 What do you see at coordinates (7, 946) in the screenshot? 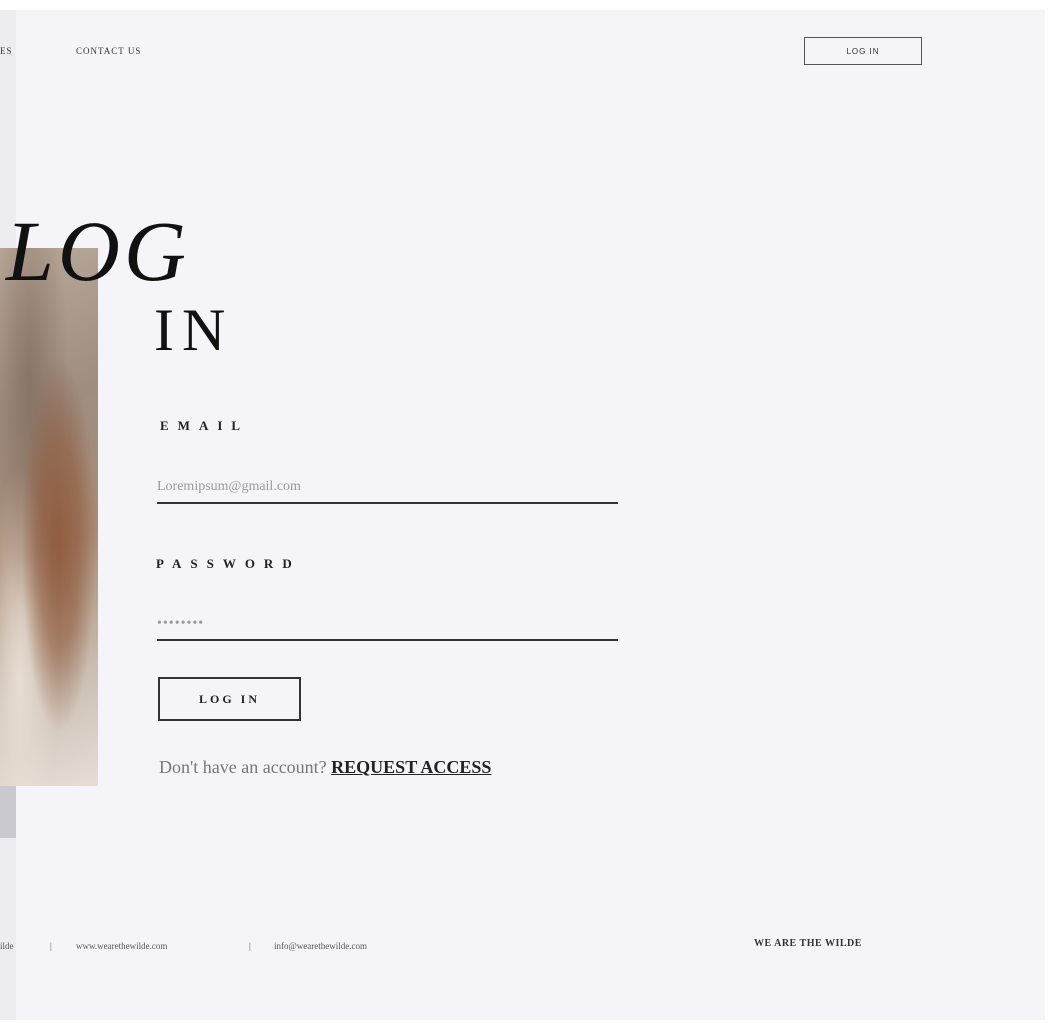
I see `footer-brand-partial: ilde` at bounding box center [7, 946].